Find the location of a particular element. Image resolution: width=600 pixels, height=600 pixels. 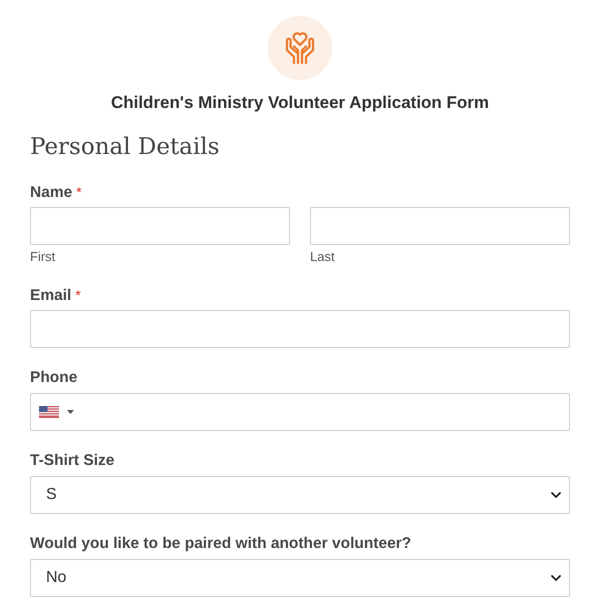

dropdown-select: No is located at coordinates (300, 578).